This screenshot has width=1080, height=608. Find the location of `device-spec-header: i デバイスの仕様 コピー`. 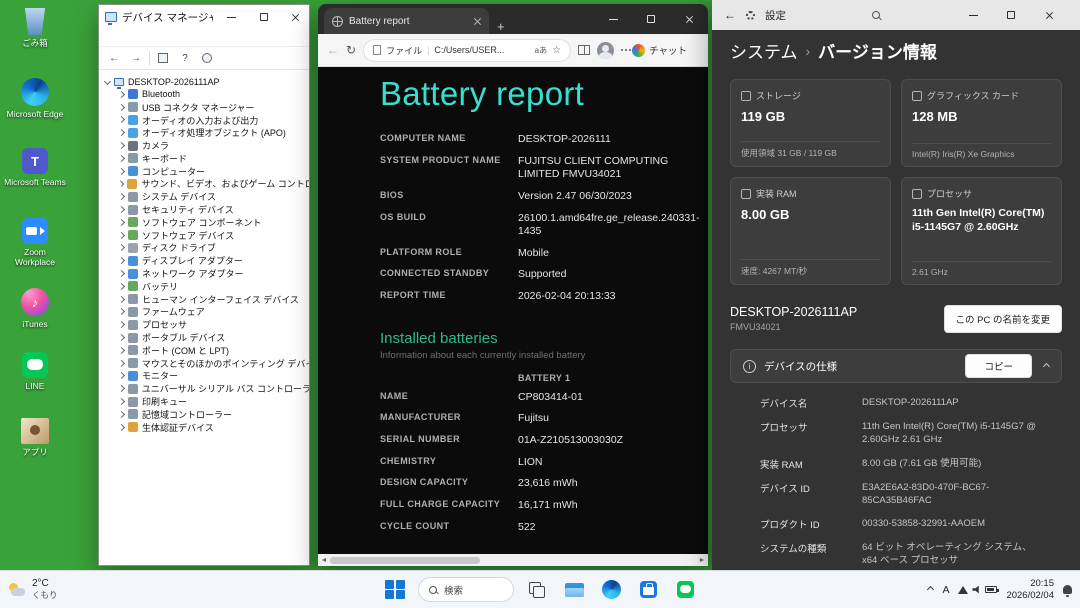

device-spec-header: i デバイスの仕様 コピー is located at coordinates (896, 366).